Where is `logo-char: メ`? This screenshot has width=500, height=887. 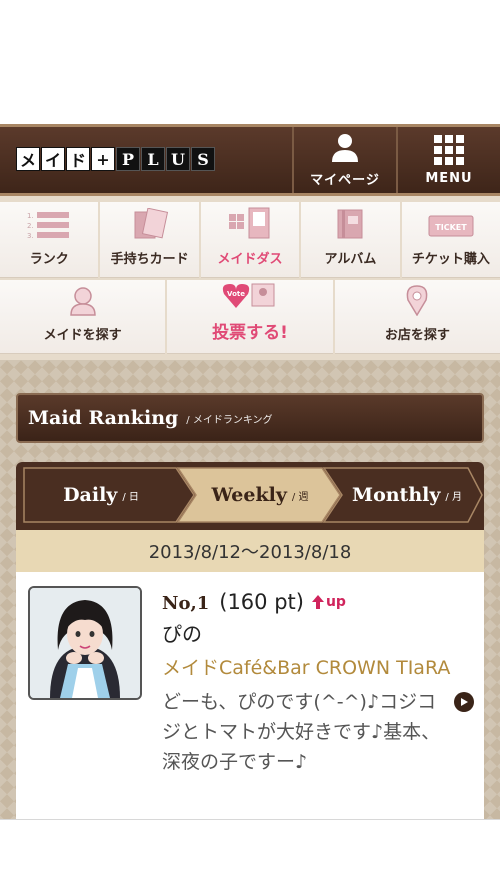 logo-char: メ is located at coordinates (28, 159).